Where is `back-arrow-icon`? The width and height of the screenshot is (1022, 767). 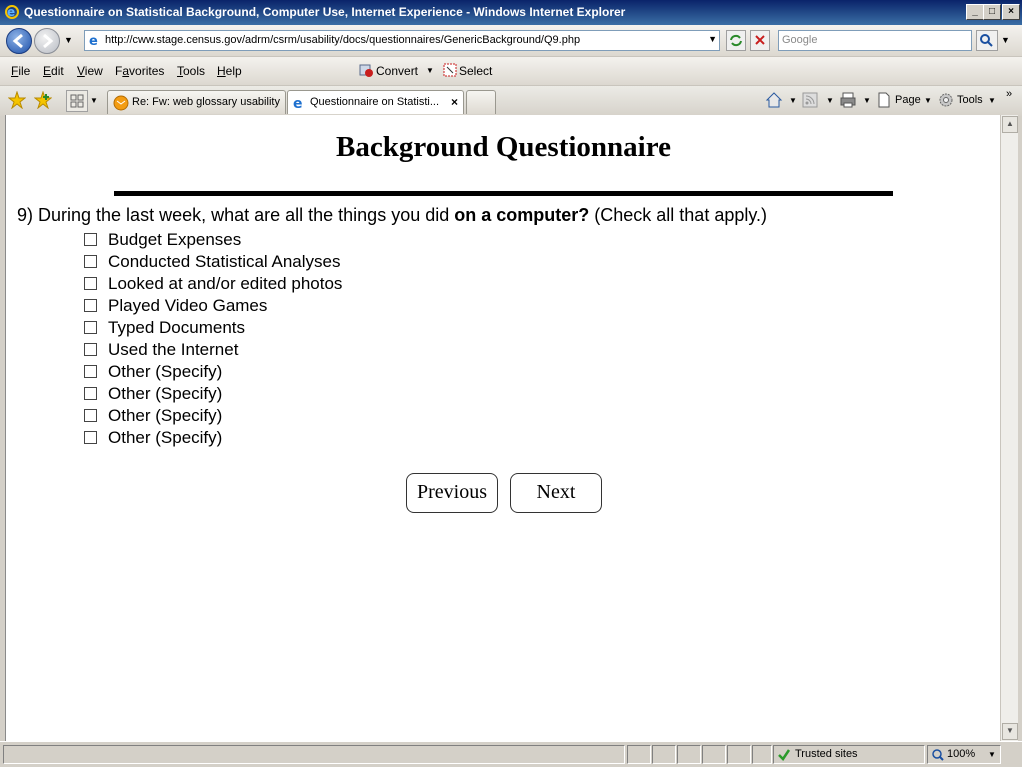 back-arrow-icon is located at coordinates (17, 41).